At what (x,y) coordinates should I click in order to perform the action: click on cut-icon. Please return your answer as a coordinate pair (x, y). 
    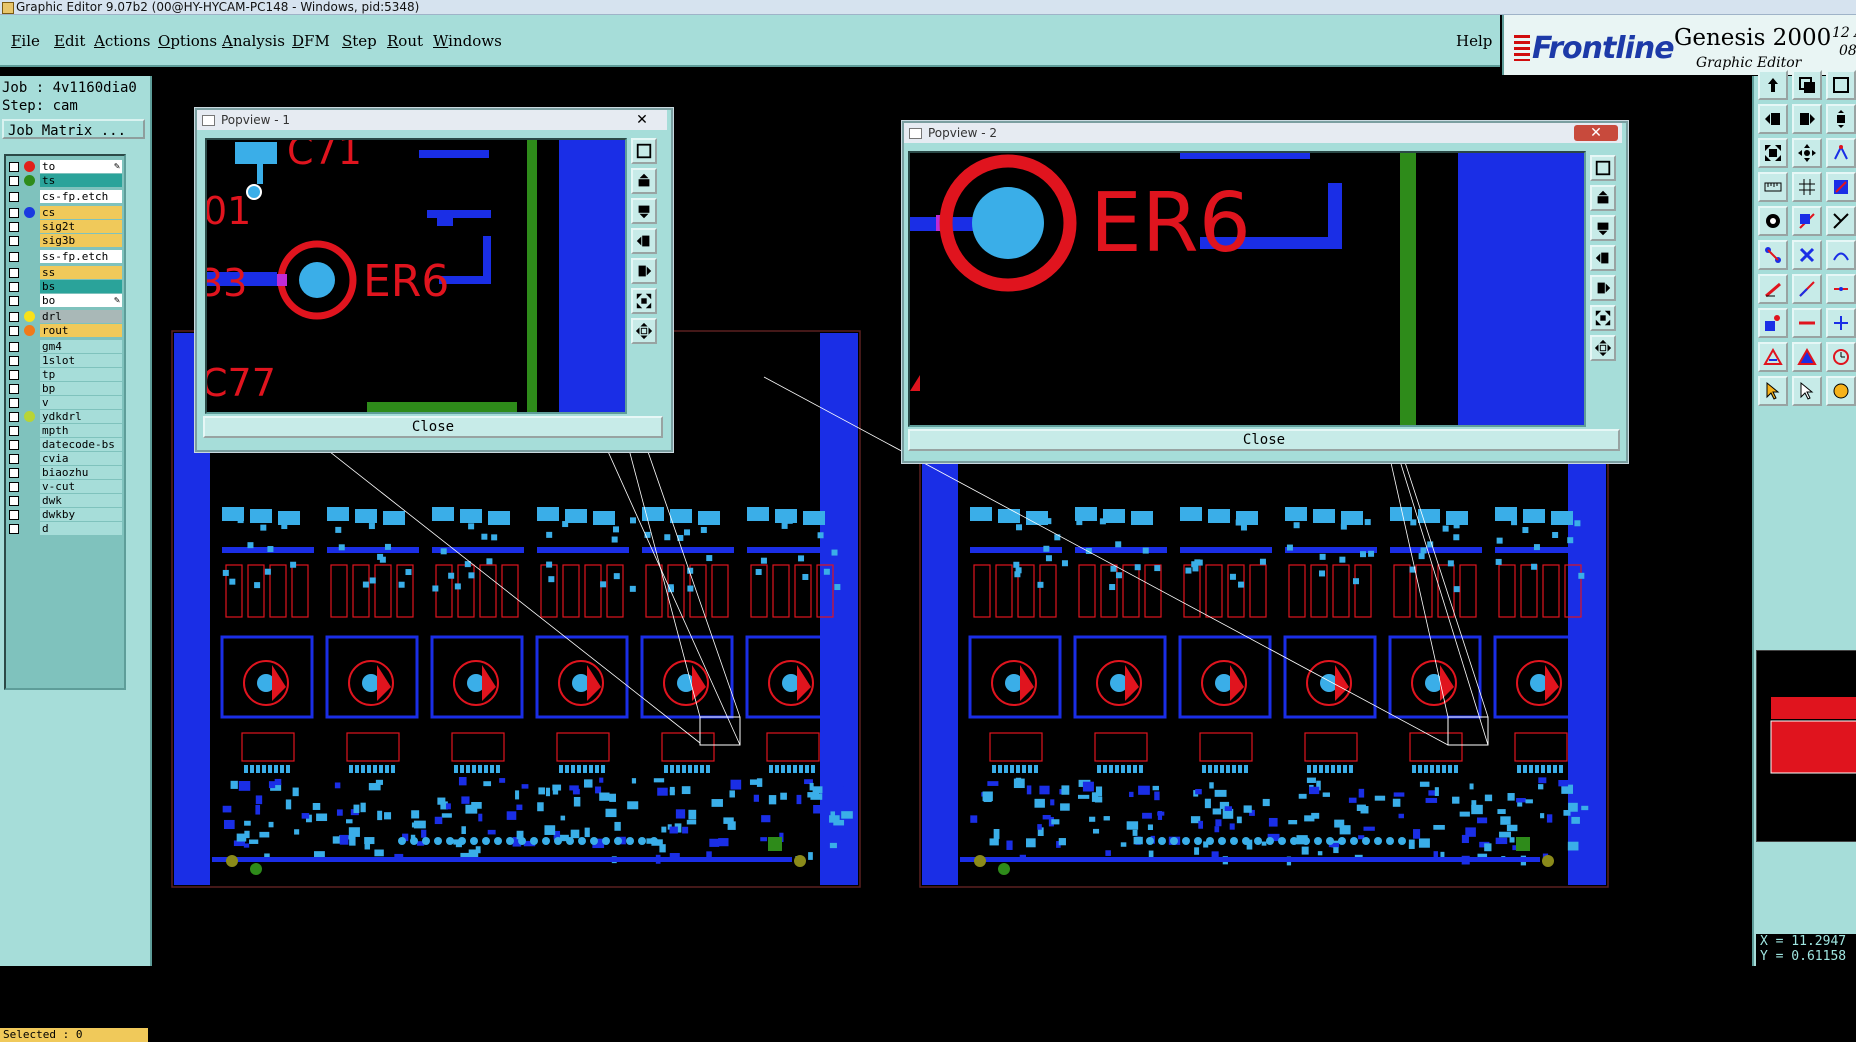
    Looking at the image, I should click on (1841, 289).